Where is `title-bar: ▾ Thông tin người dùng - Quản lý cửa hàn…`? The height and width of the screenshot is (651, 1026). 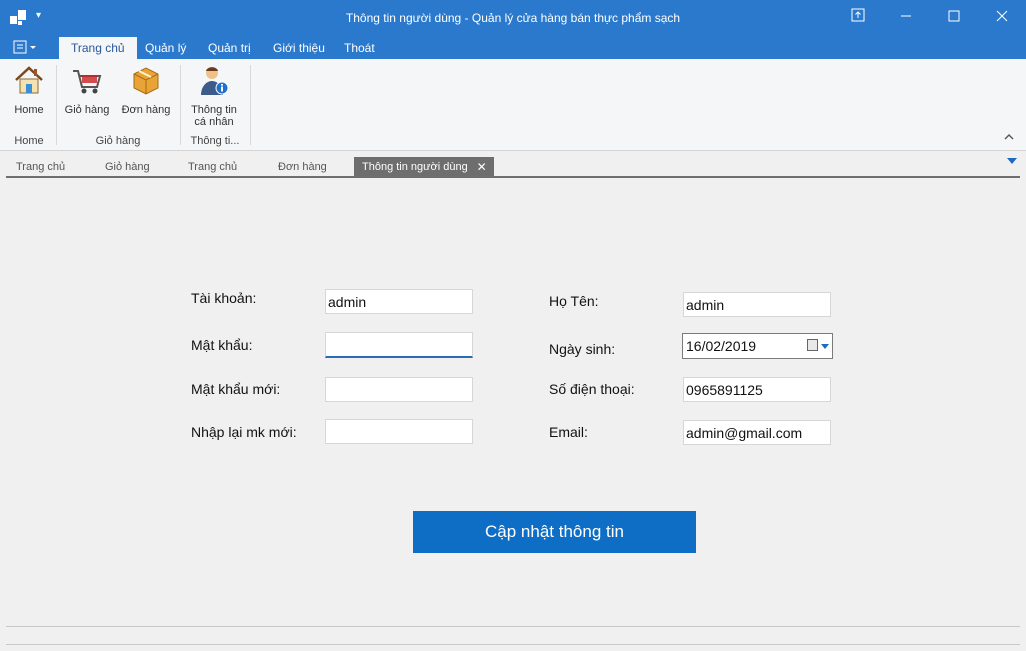
title-bar: ▾ Thông tin người dùng - Quản lý cửa hàn… is located at coordinates (513, 18).